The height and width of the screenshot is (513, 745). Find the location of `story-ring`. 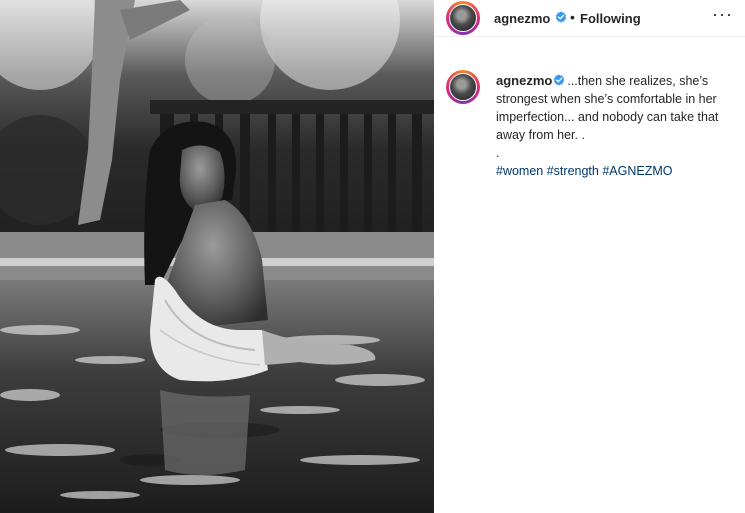

story-ring is located at coordinates (463, 18).